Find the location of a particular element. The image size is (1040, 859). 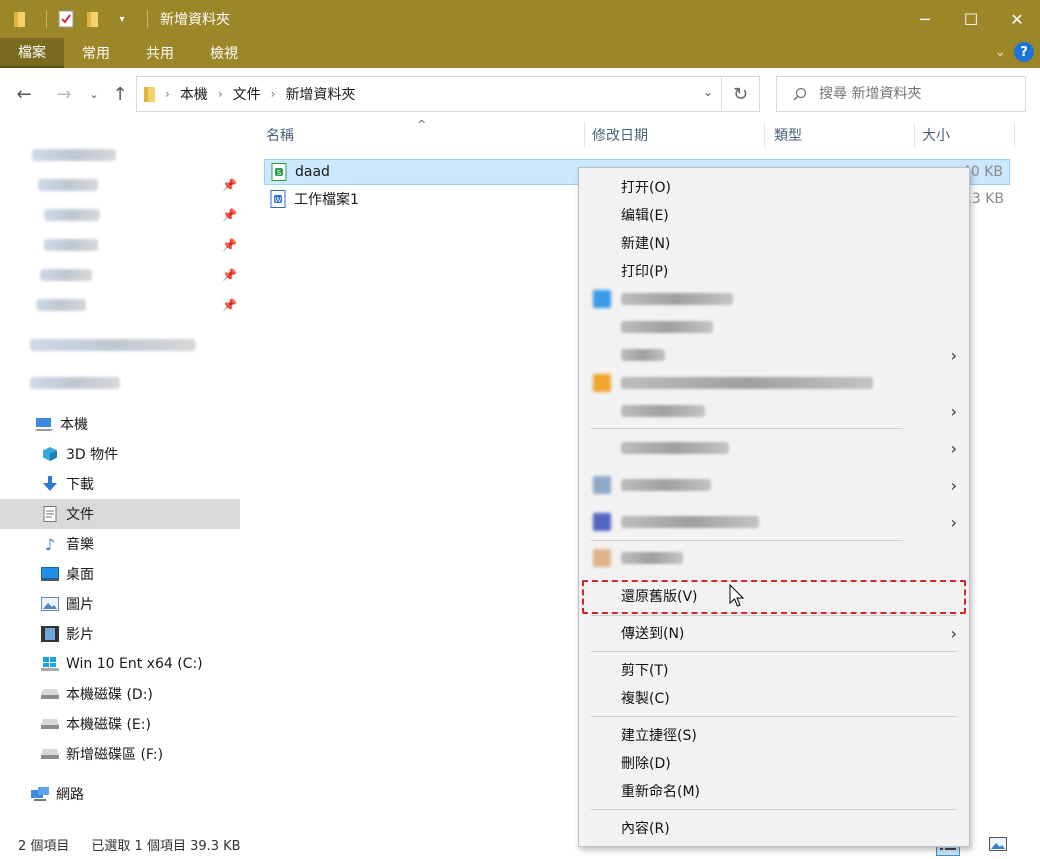

menu-item-create-shortcut: 建立捷徑(S) is located at coordinates (774, 735).